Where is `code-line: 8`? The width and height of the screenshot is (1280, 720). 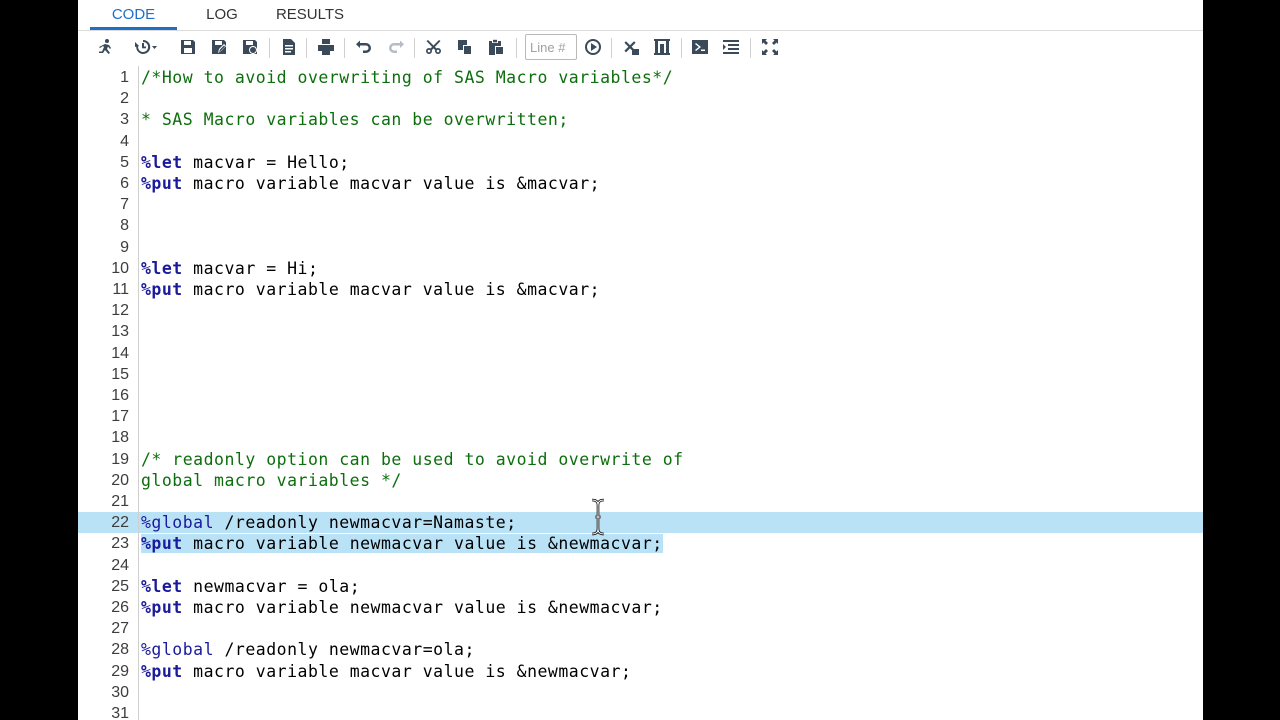
code-line: 8 is located at coordinates (640, 225).